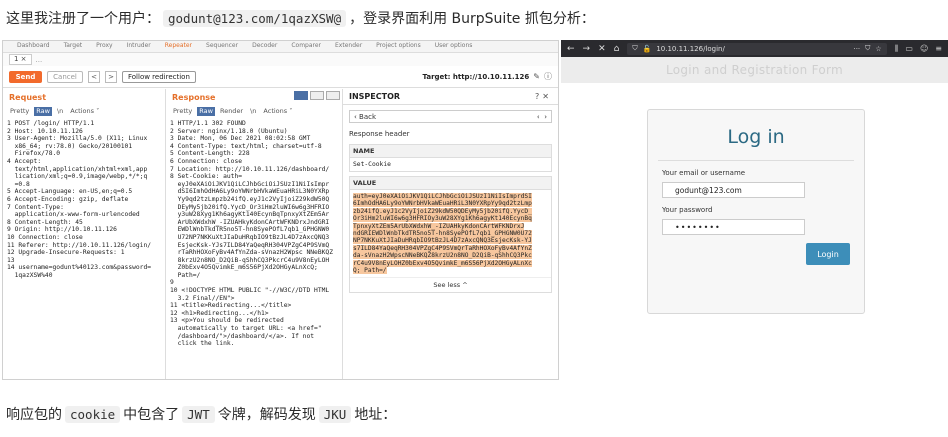  Describe the element at coordinates (250, 184) in the screenshot. I see `response-line: eyJ0eXAiOiJKV1QiLCJhbGciOiJSUzI1NiIsImpr` at that location.